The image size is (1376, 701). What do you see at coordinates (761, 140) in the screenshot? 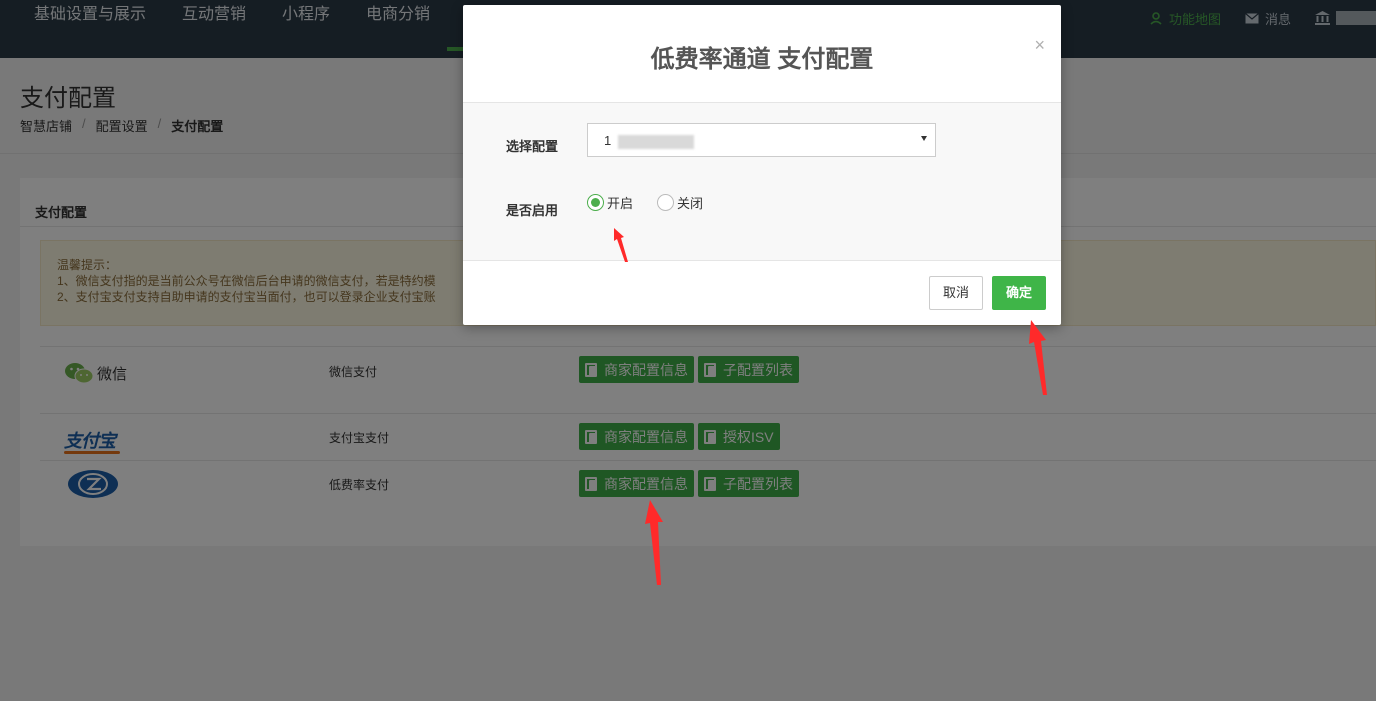
I see `config-select: 1` at bounding box center [761, 140].